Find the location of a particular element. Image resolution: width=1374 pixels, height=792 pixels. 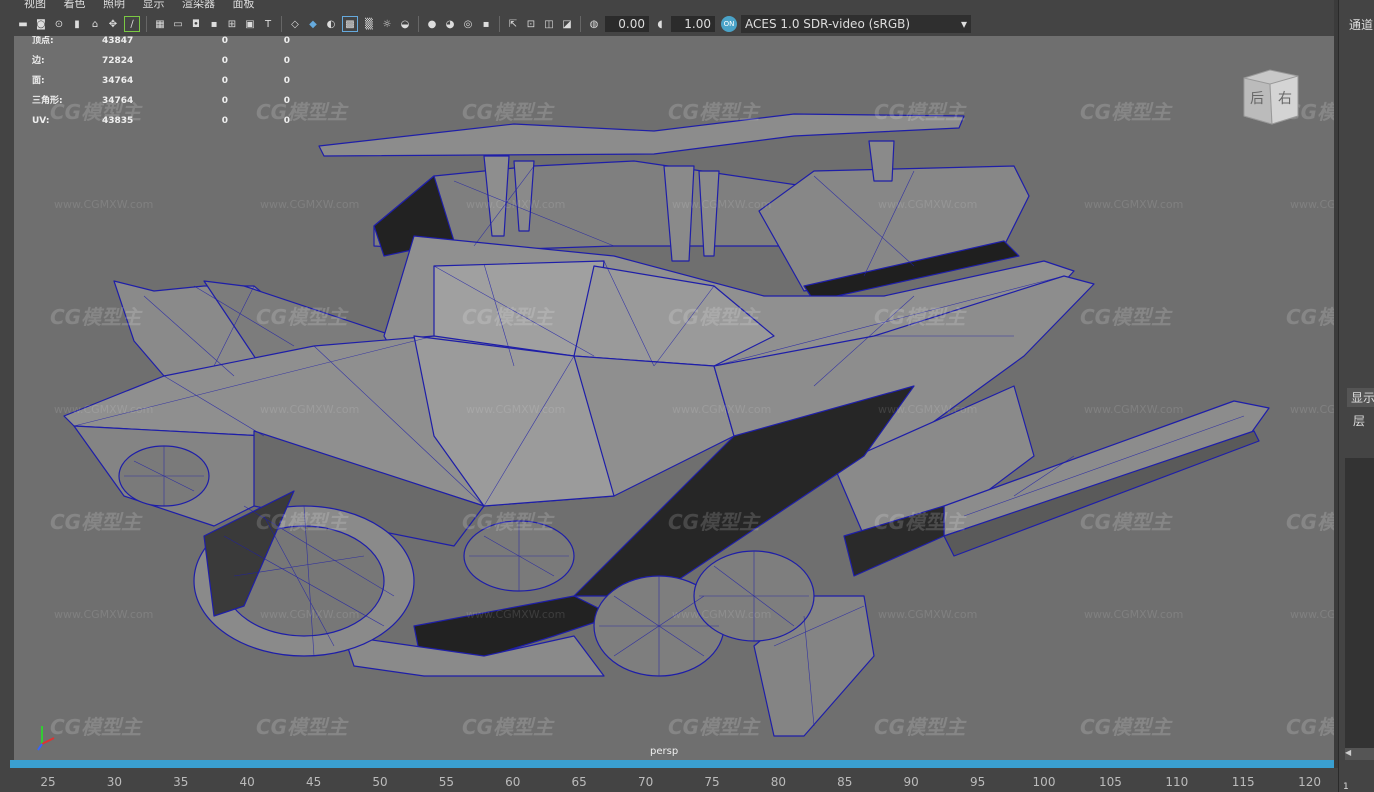

select-camera-icon: ▬ is located at coordinates (23, 24).